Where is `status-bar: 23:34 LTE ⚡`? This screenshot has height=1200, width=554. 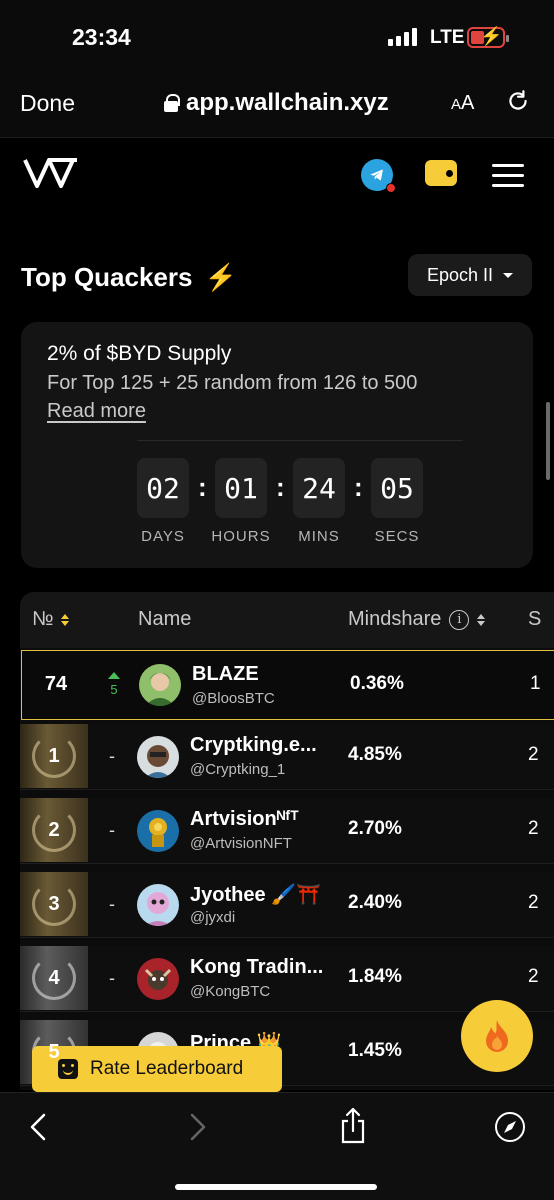 status-bar: 23:34 LTE ⚡ is located at coordinates (277, 38).